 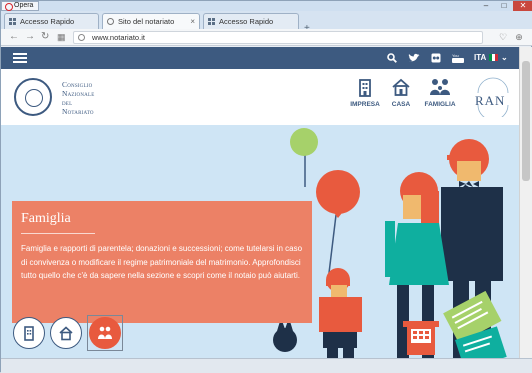 I want to click on site-icon, so click(x=110, y=21).